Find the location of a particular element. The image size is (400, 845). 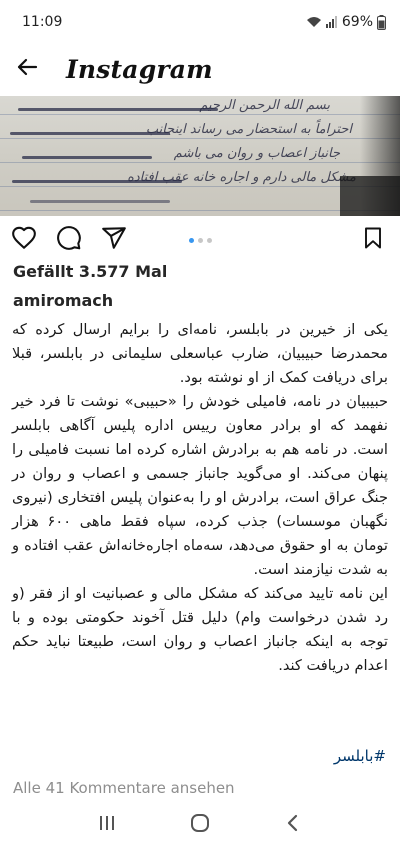

status-bar: 11:09 69% is located at coordinates (200, 22).